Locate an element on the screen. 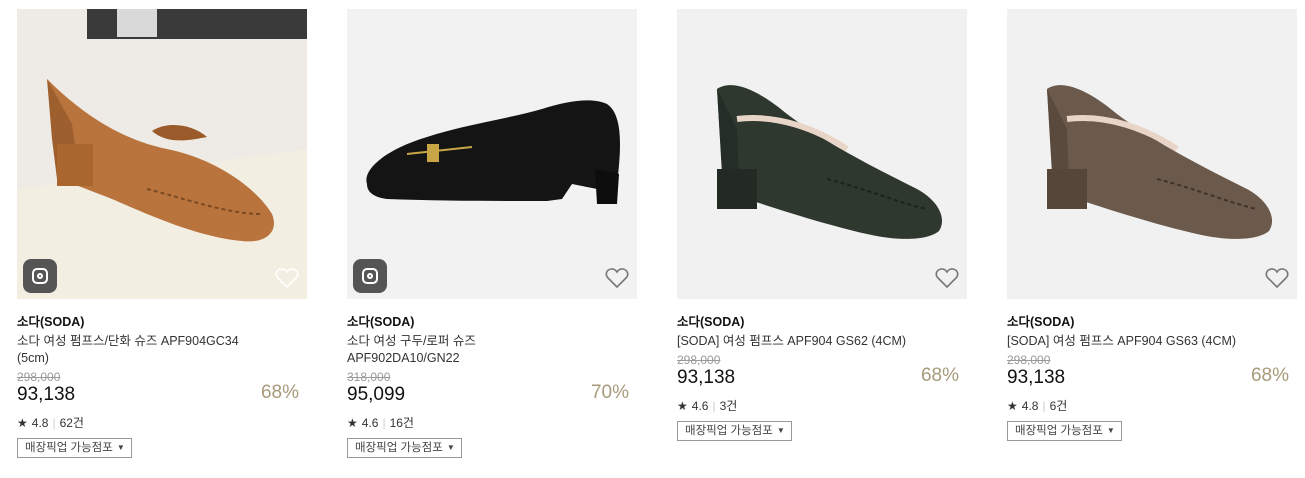  discount-rate: 70% is located at coordinates (609, 392).